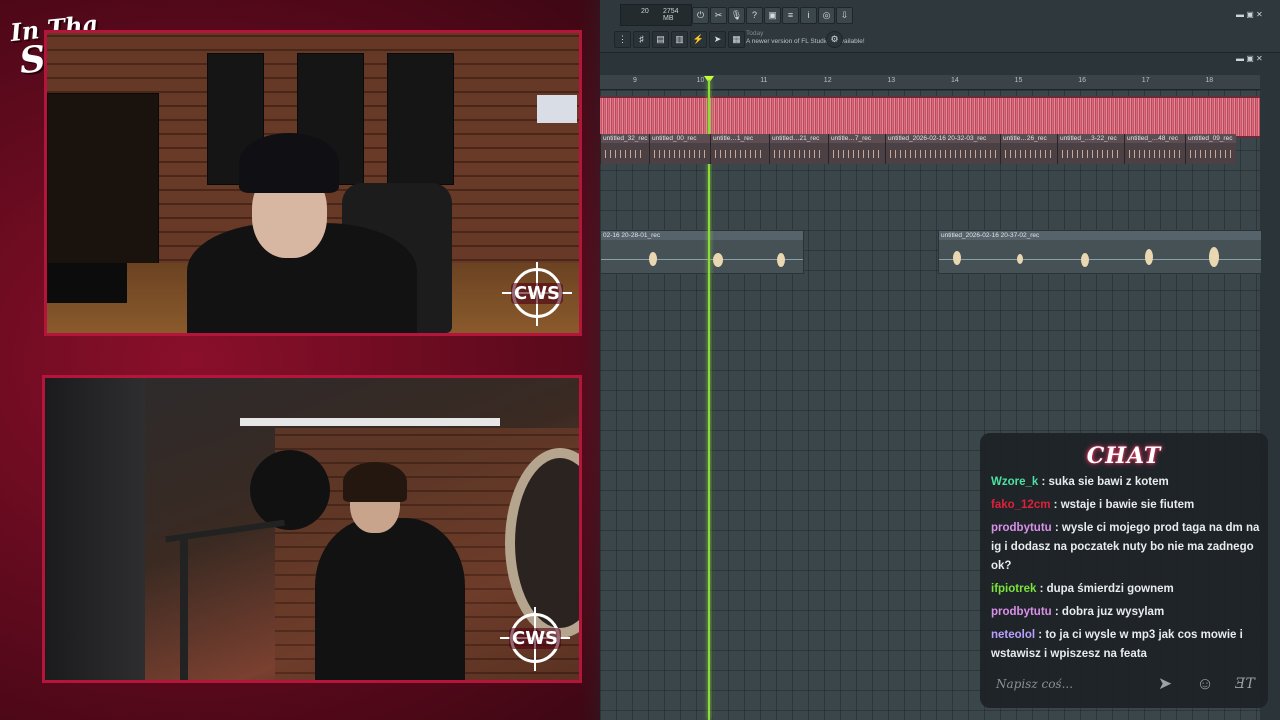 The image size is (1280, 720). I want to click on ruler-bar-number: 17, so click(1145, 80).